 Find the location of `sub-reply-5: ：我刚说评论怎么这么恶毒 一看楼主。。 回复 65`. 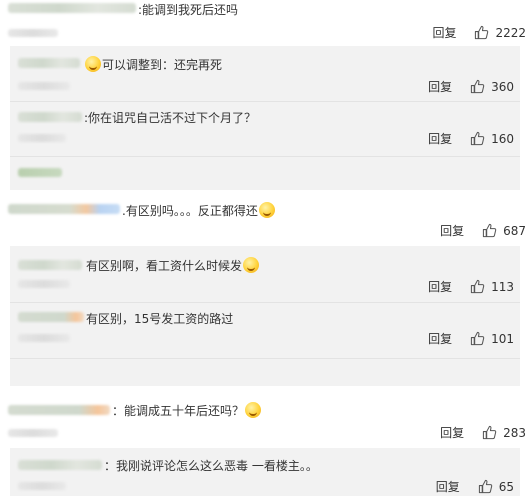

sub-reply-5: ：我刚说评论怎么这么恶毒 一看楼主。。 回复 65 is located at coordinates (265, 474).